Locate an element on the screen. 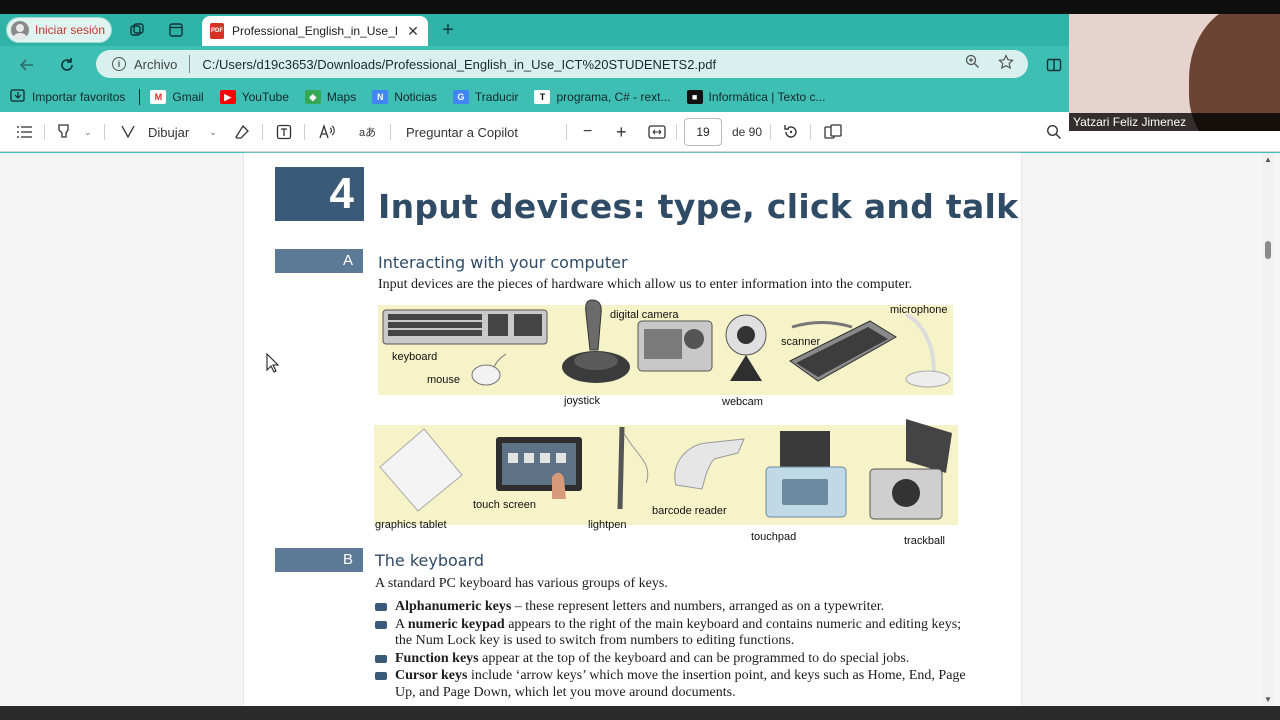 This screenshot has width=1280, height=720. fit-page-icon is located at coordinates (657, 132).